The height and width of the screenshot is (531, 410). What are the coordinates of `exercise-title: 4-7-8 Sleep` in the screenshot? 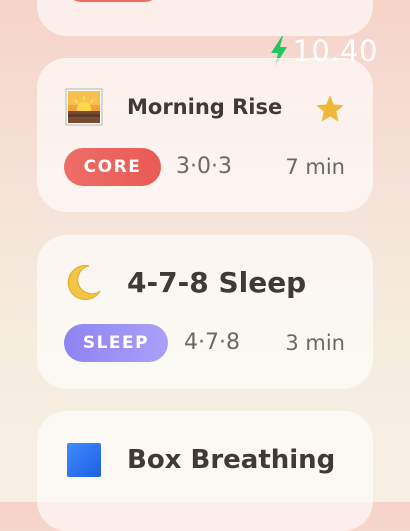 It's located at (217, 282).